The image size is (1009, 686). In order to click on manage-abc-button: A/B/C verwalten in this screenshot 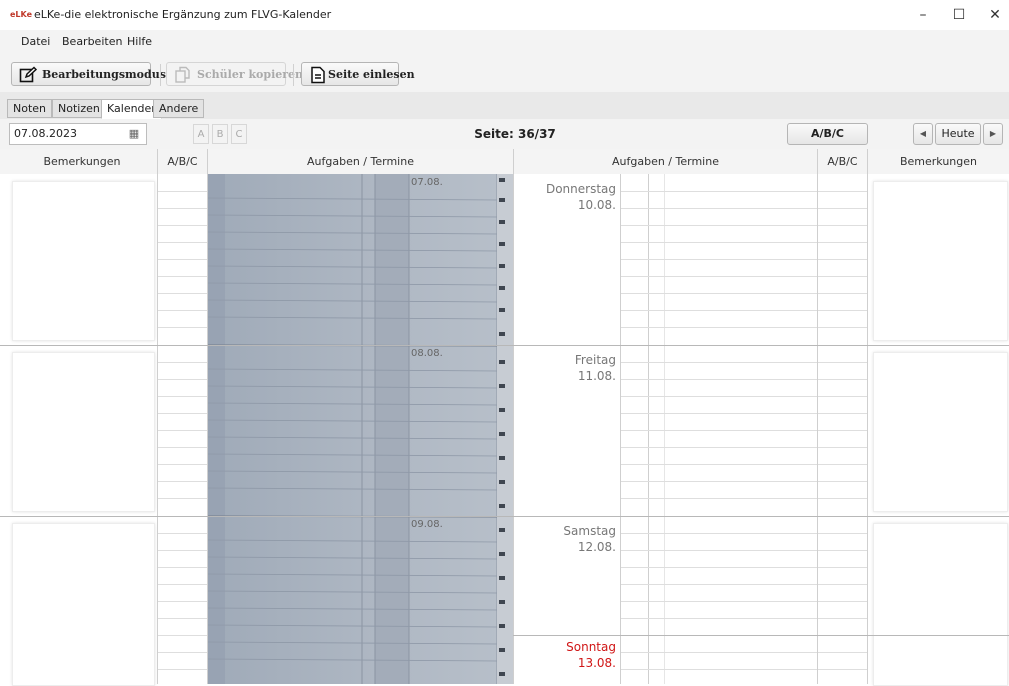, I will do `click(827, 141)`.